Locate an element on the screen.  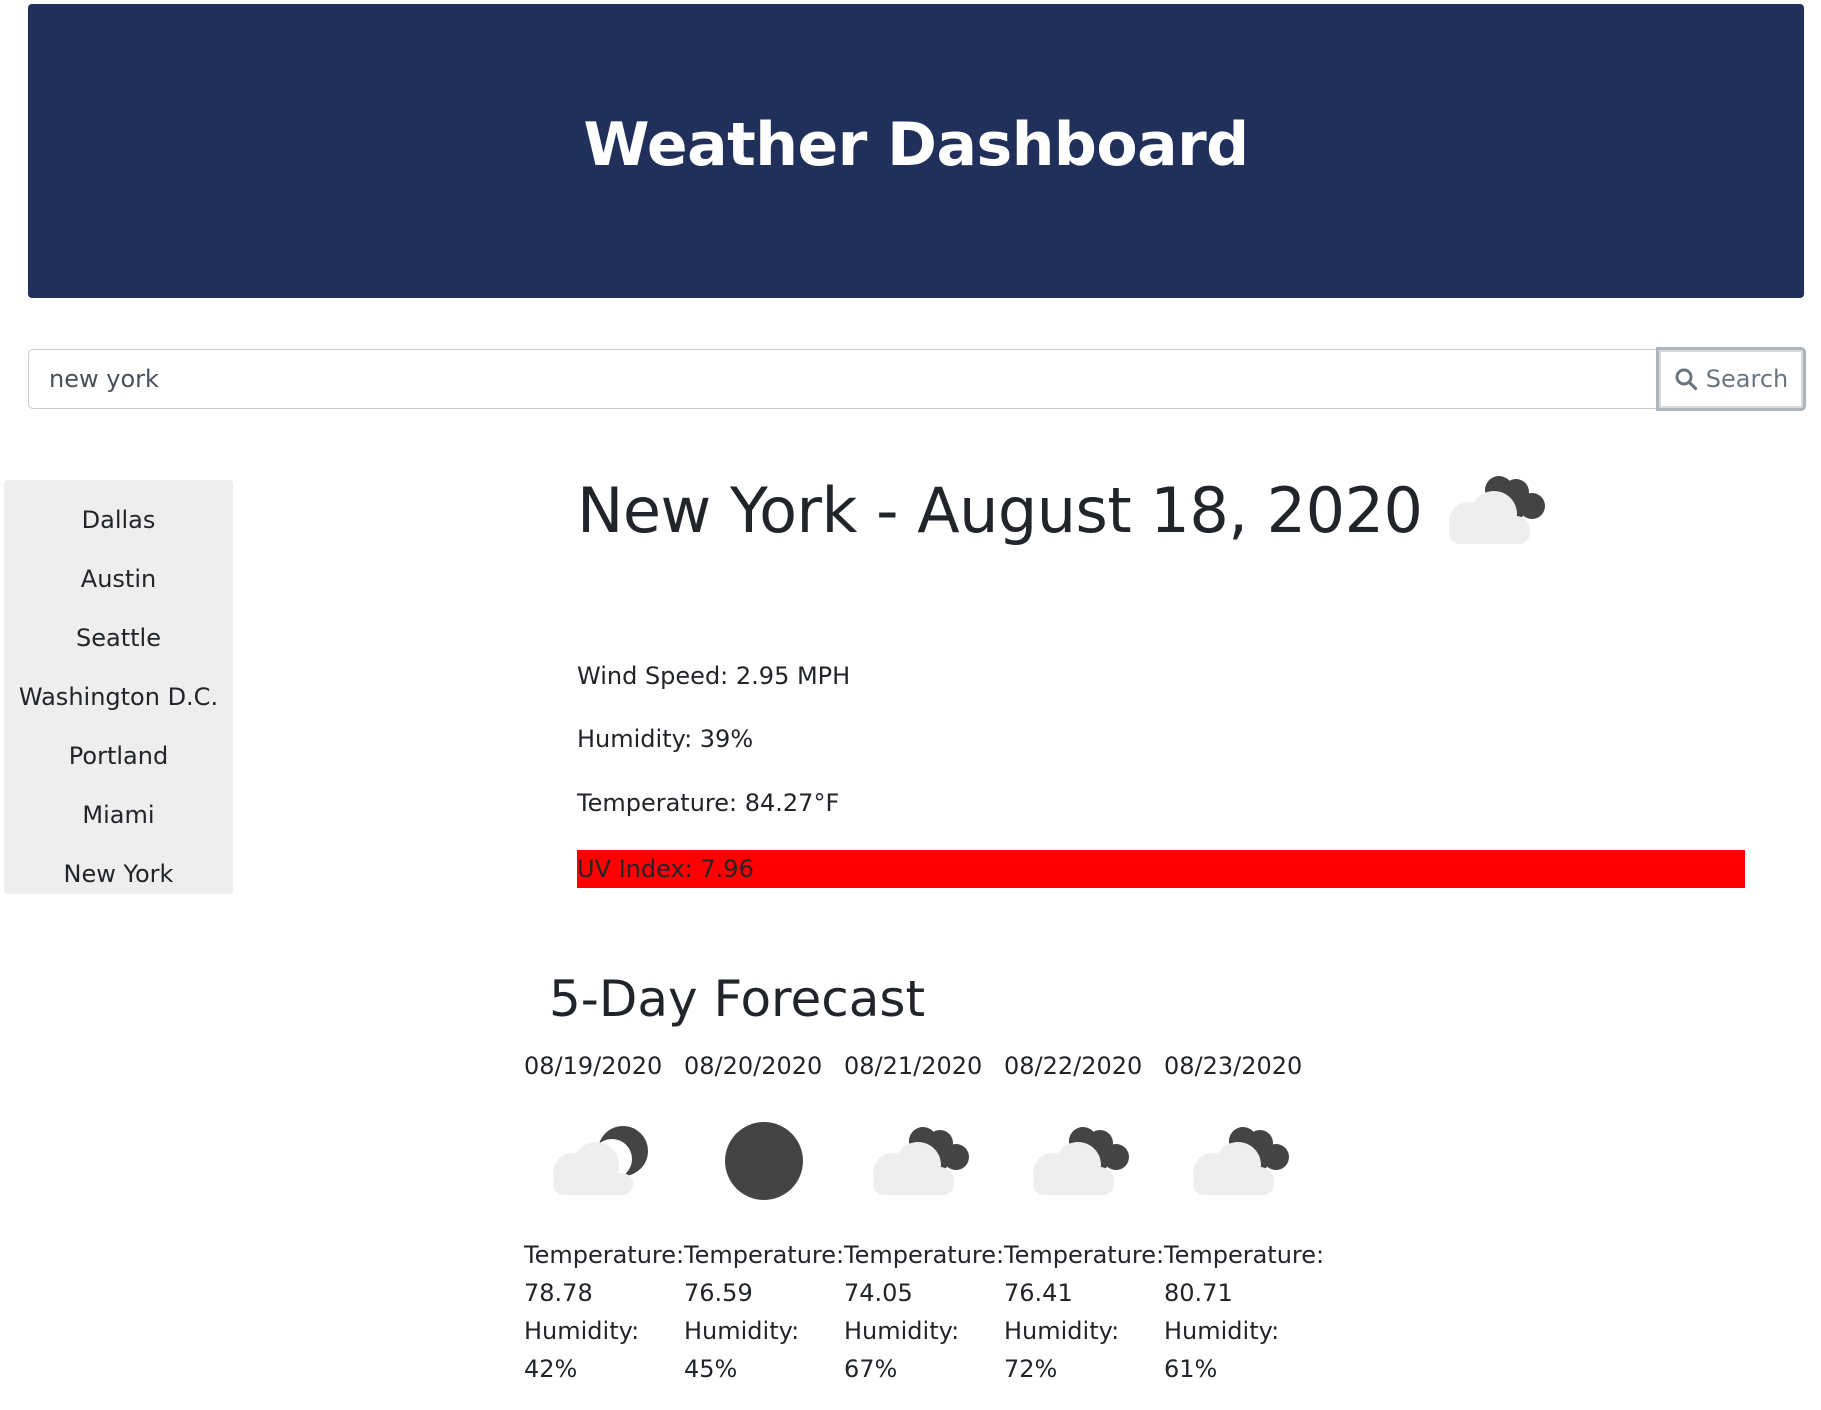
forecast-humidity: 42% is located at coordinates (551, 1369).